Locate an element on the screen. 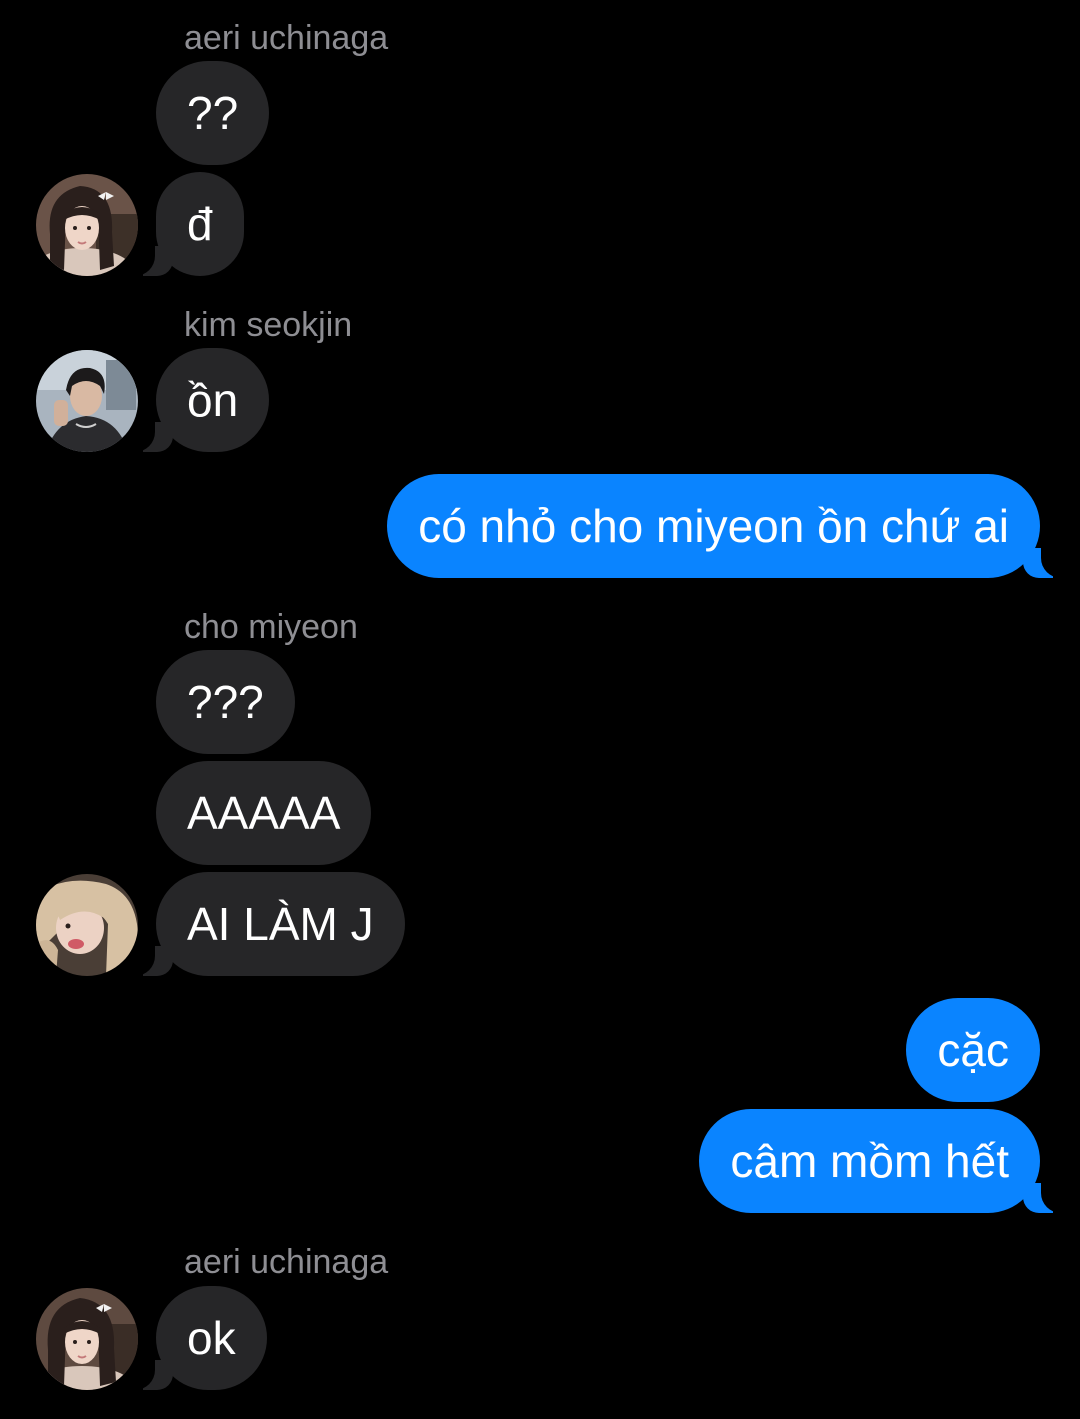 The height and width of the screenshot is (1419, 1080). message-text: có nhỏ cho miyeon ồn chứ ai is located at coordinates (713, 526).